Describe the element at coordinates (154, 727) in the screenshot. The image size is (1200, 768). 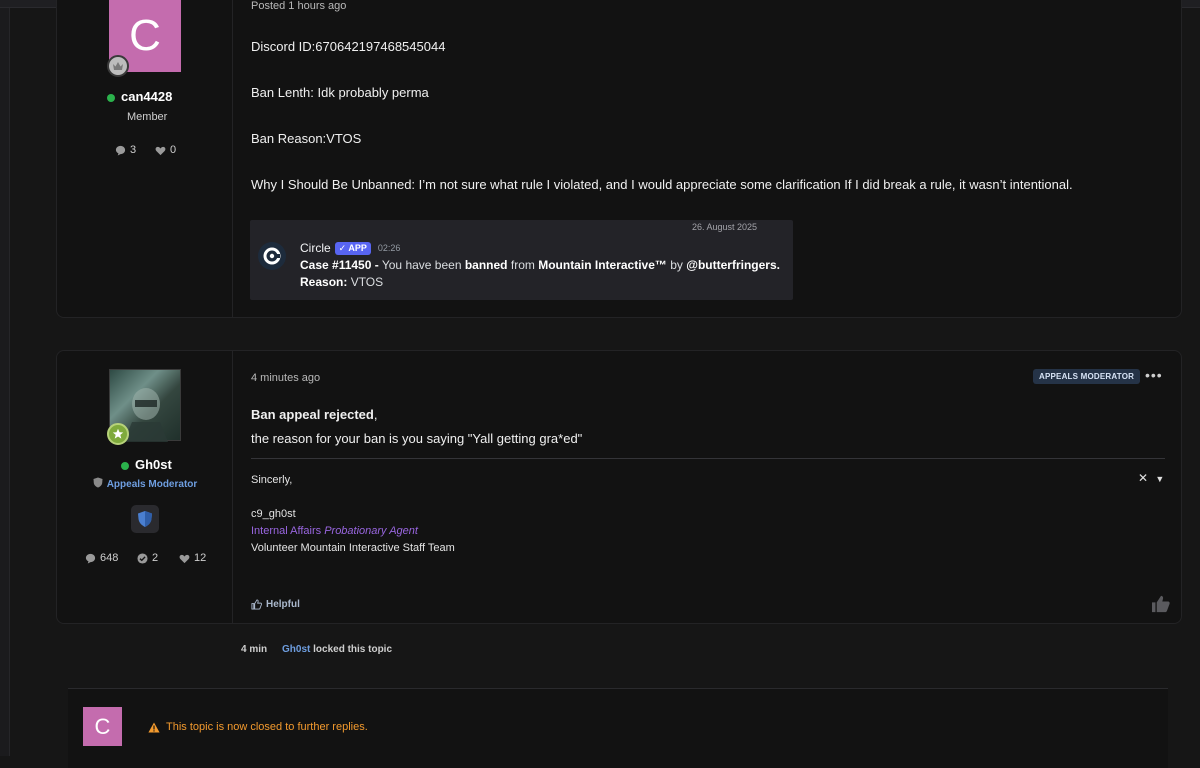
I see `warning-icon` at that location.